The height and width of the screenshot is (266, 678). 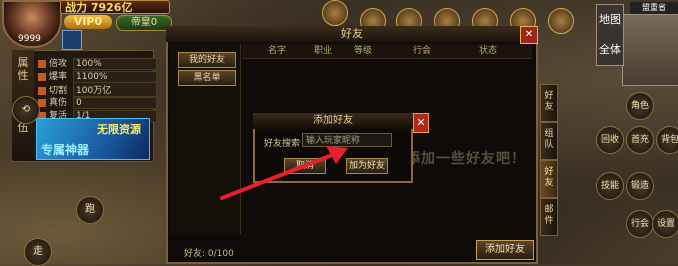 I want to click on settings-icon: 设置, so click(x=665, y=224).